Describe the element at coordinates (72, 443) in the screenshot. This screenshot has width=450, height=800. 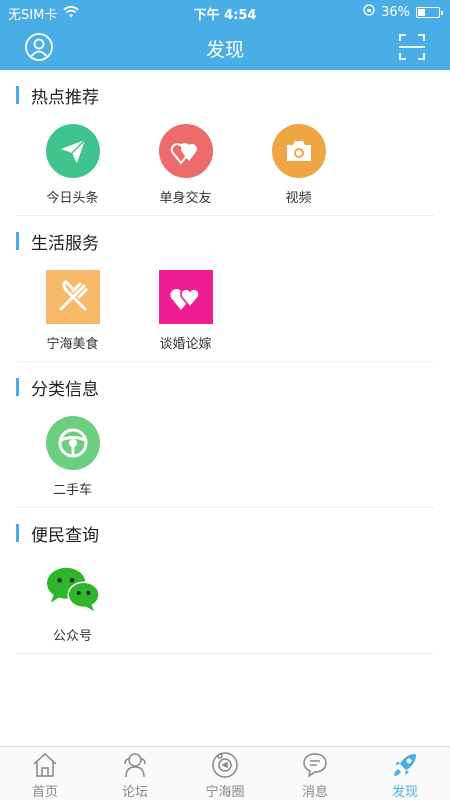
I see `steering-wheel-icon` at that location.